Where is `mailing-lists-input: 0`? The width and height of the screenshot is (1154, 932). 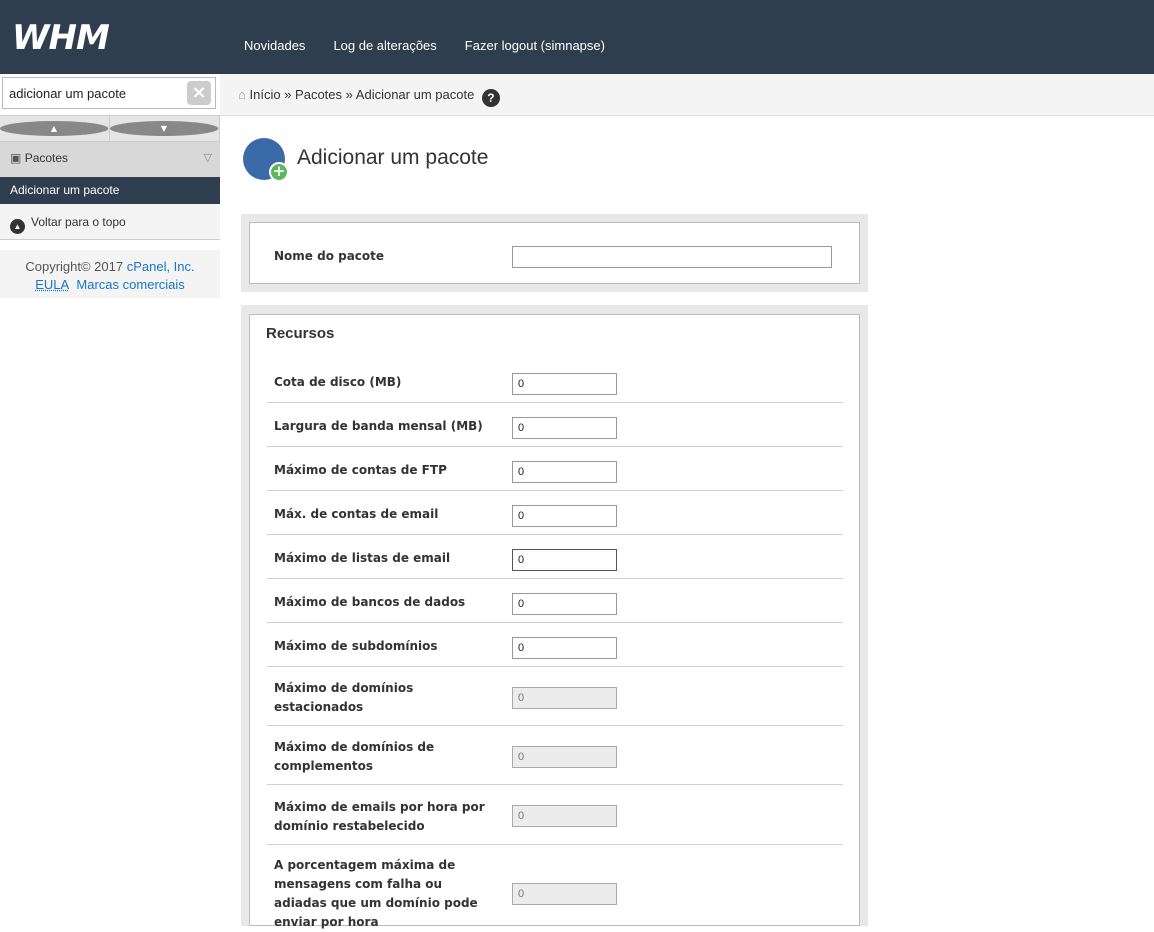
mailing-lists-input: 0 is located at coordinates (564, 560).